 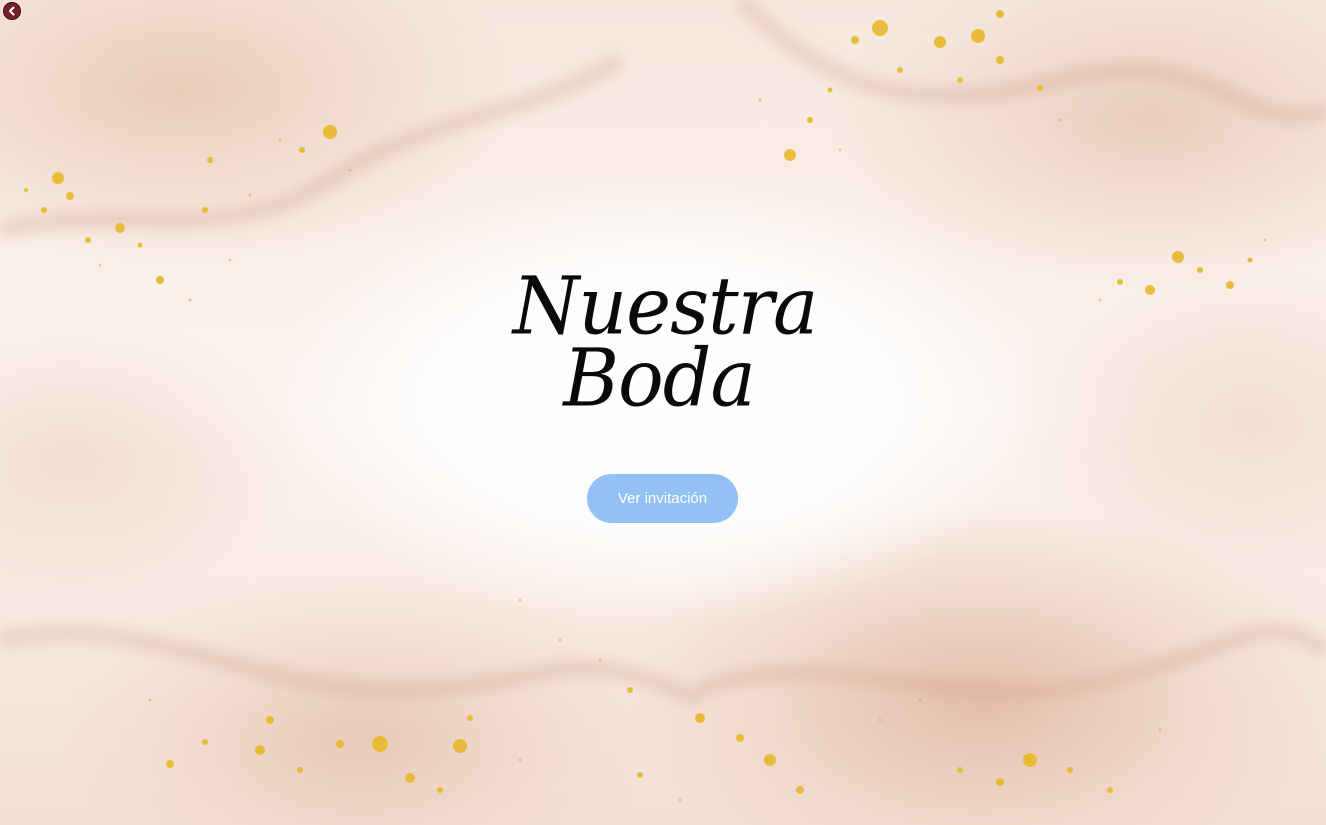 I want to click on title-line-2: Boda, so click(x=659, y=377).